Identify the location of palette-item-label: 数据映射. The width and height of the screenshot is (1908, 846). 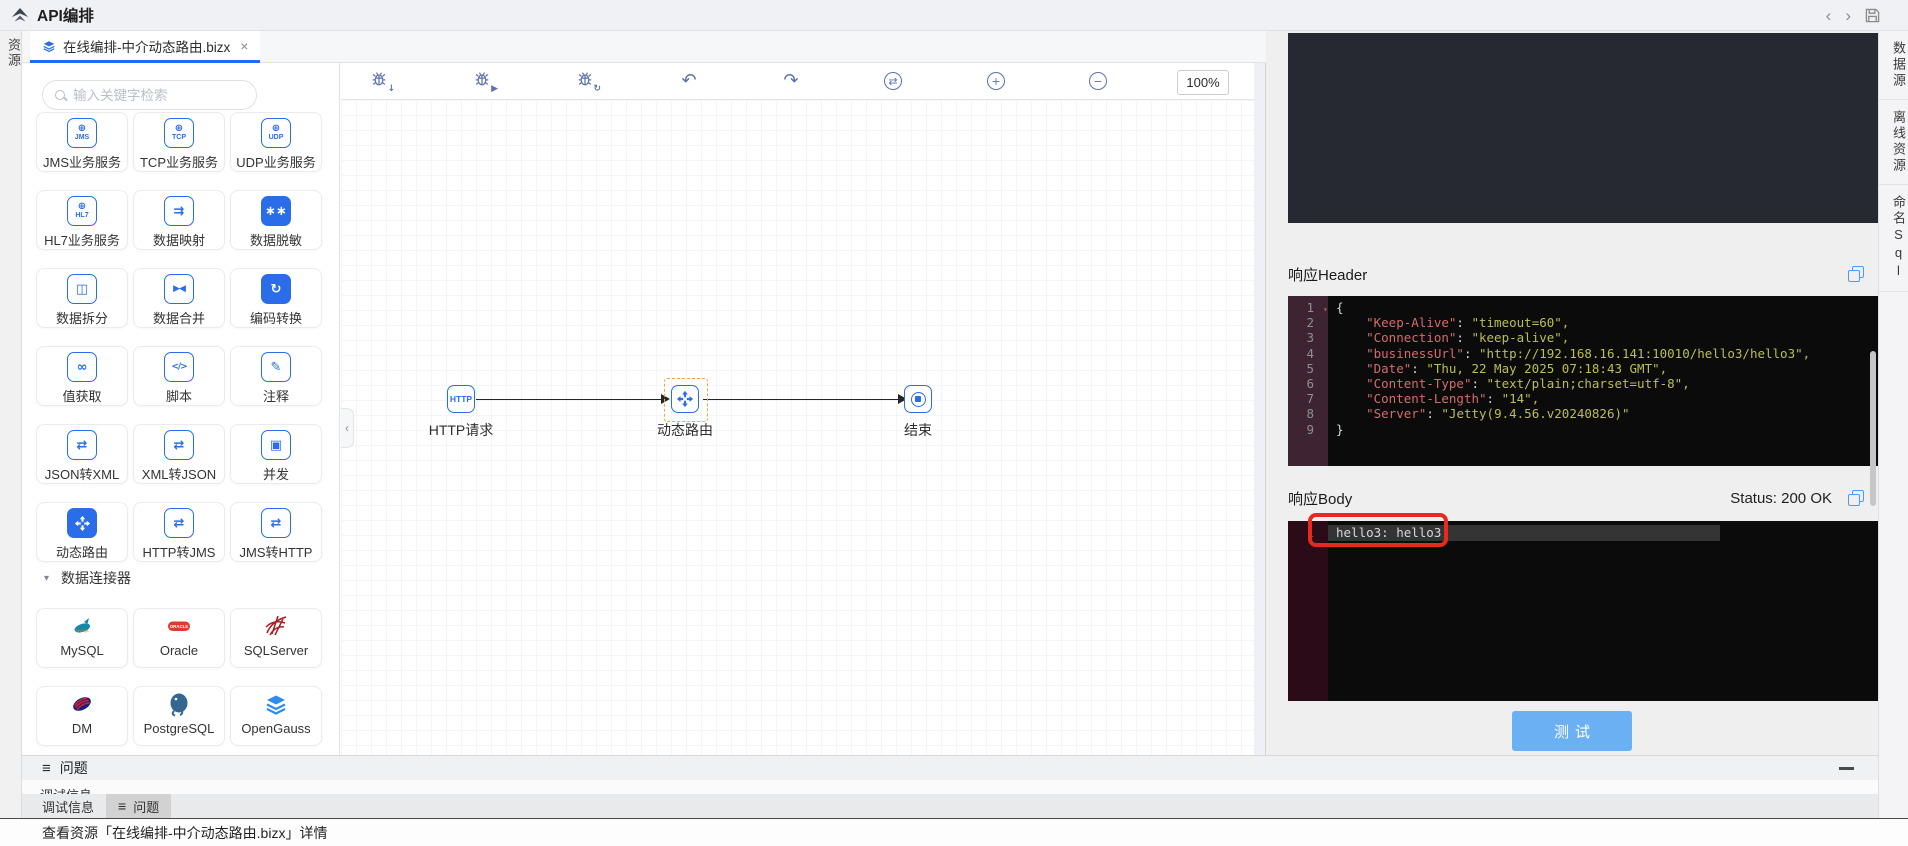
(178, 240).